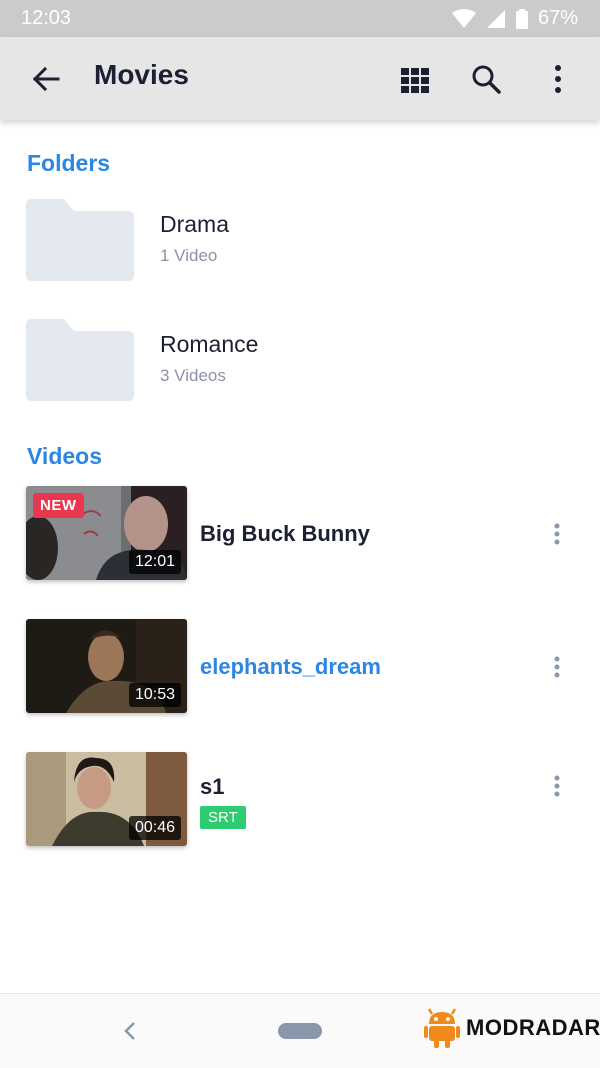 The width and height of the screenshot is (600, 1068). I want to click on folders-section-title: Folders, so click(69, 163).